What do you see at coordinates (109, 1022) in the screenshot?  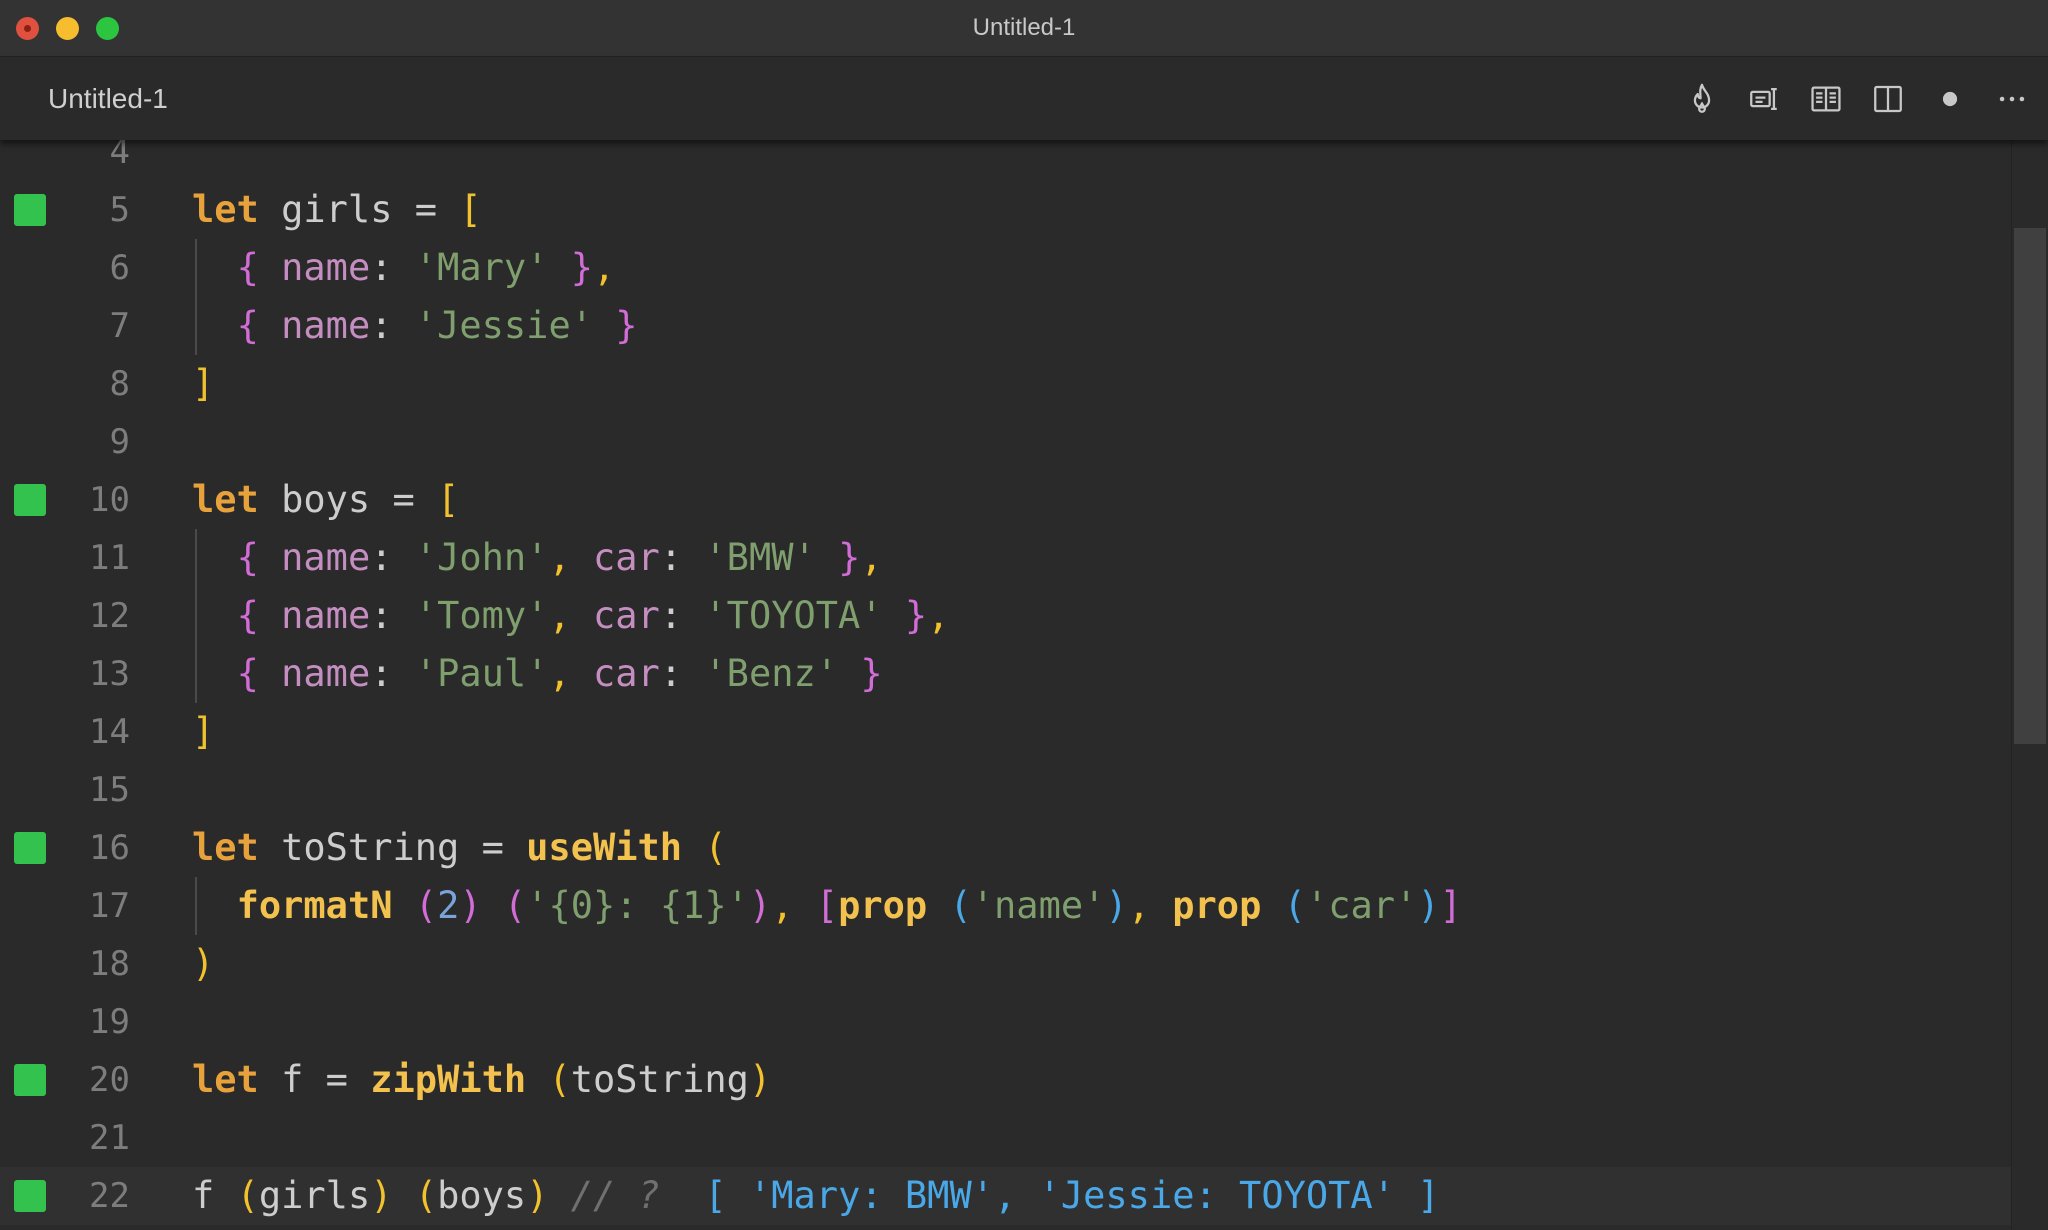 I see `line-number: 19` at bounding box center [109, 1022].